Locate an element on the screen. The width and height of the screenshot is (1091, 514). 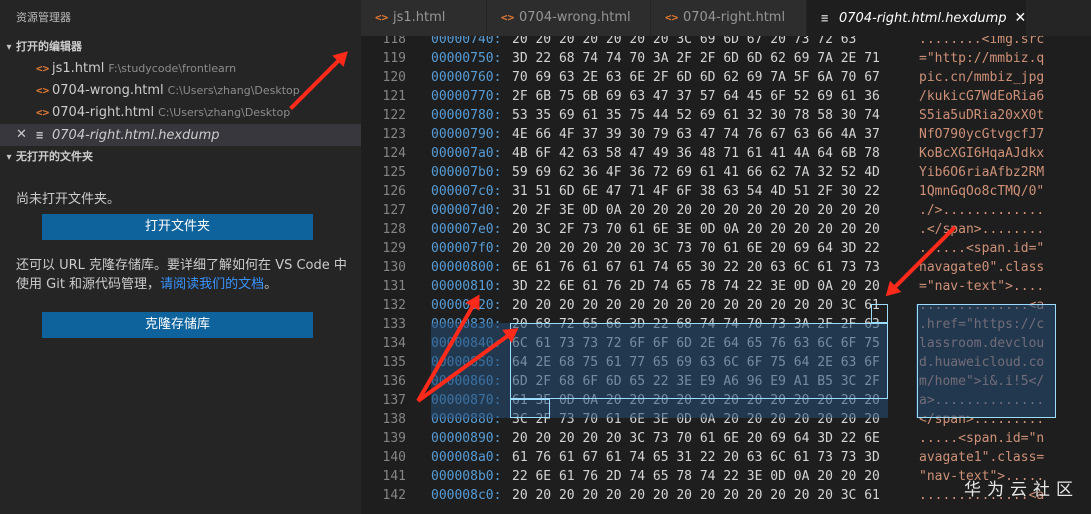
tab-0704-wrong: <> 0704-wrong.html is located at coordinates (569, 18).